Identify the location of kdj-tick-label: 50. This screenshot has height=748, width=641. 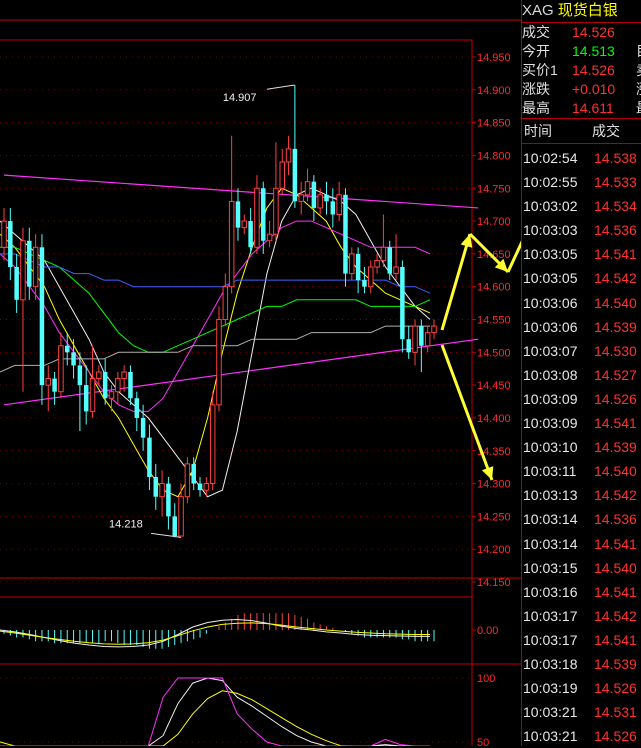
(483, 741).